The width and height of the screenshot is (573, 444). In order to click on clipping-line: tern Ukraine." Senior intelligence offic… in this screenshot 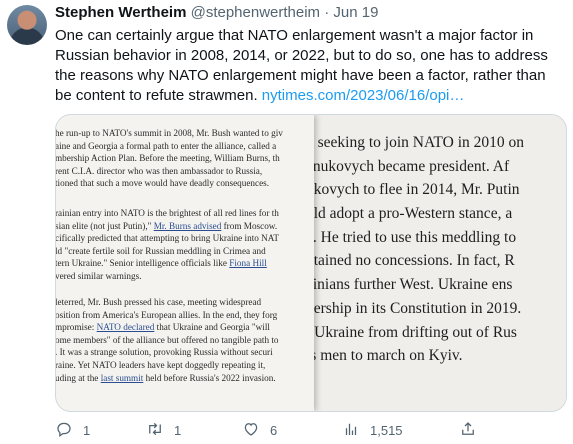, I will do `click(167, 263)`.